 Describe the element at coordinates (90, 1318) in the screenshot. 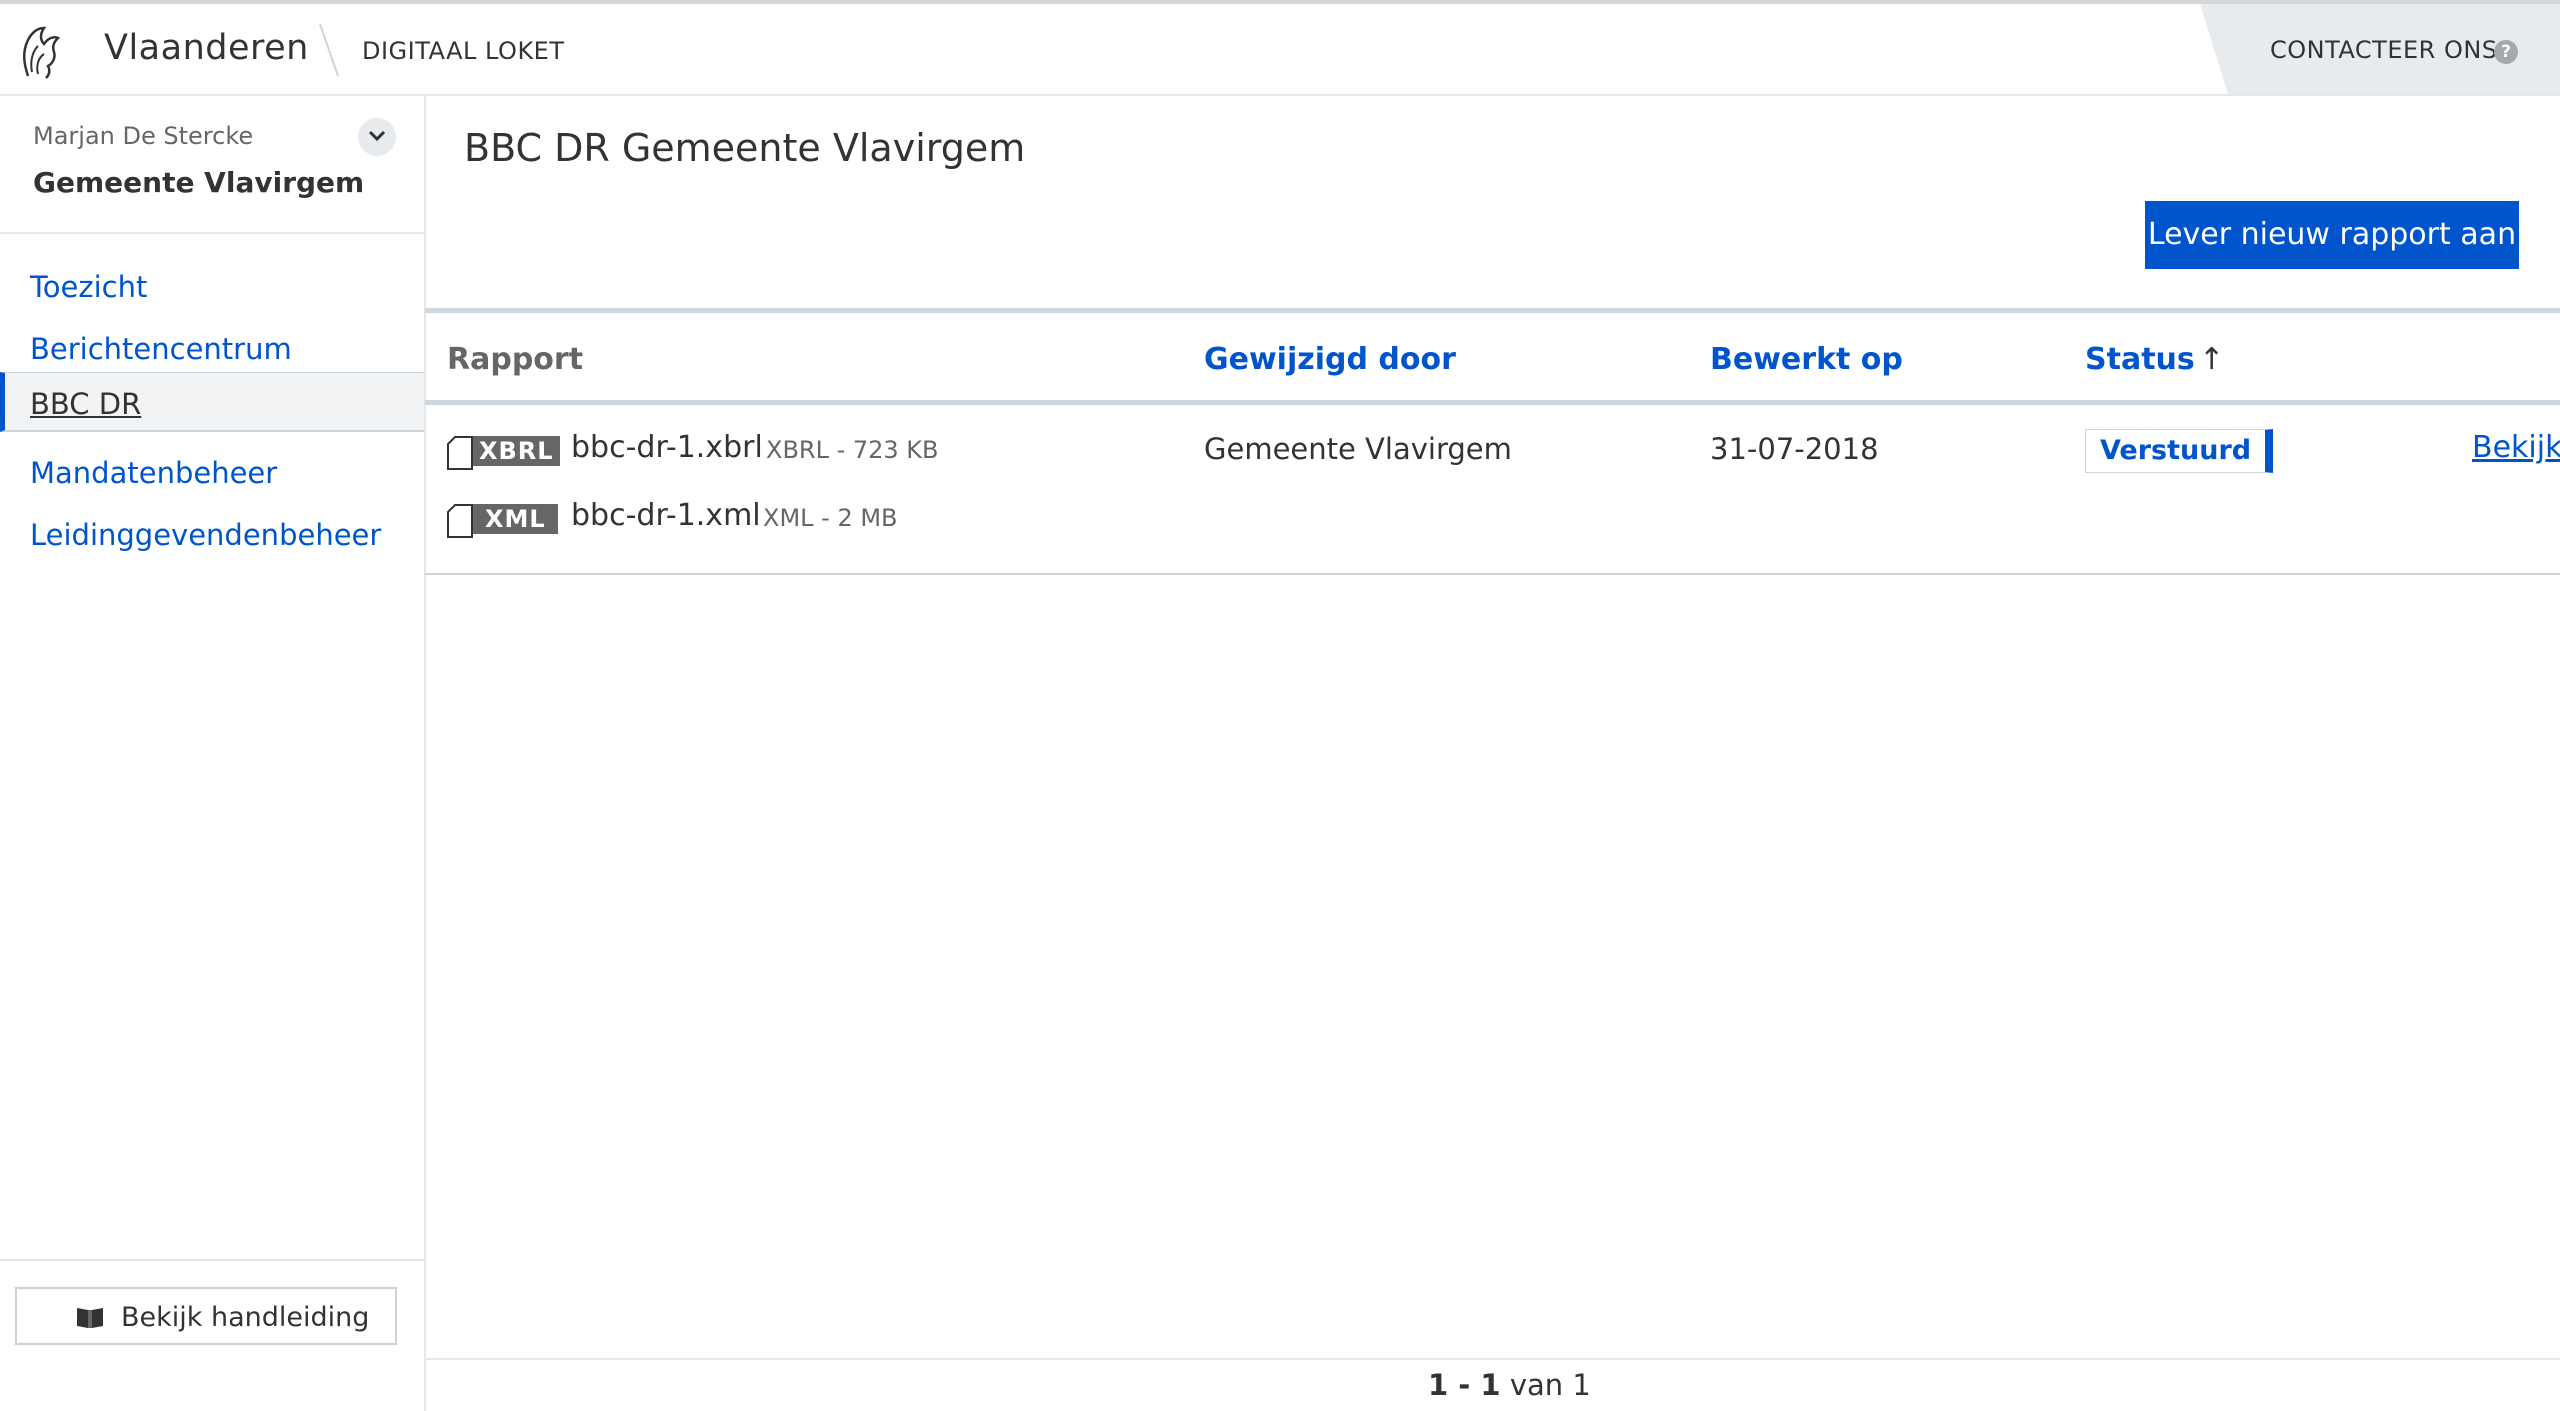

I see `book-icon` at that location.